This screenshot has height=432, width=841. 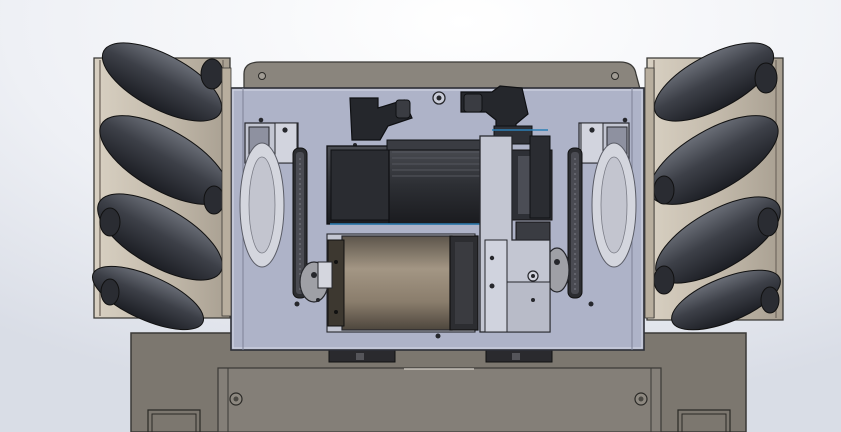 What do you see at coordinates (439, 399) in the screenshot?
I see `chassis-cover` at bounding box center [439, 399].